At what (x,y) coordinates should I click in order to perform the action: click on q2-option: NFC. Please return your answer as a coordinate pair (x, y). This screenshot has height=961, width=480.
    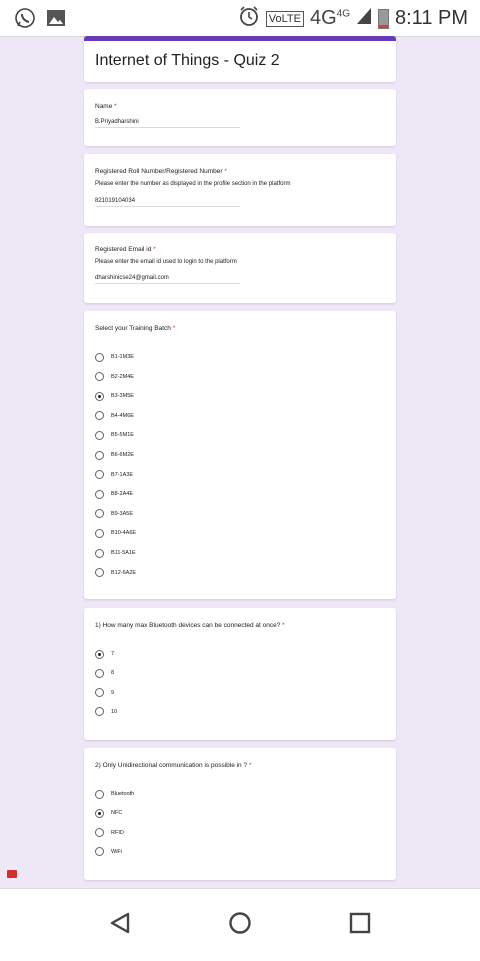
    Looking at the image, I should click on (108, 813).